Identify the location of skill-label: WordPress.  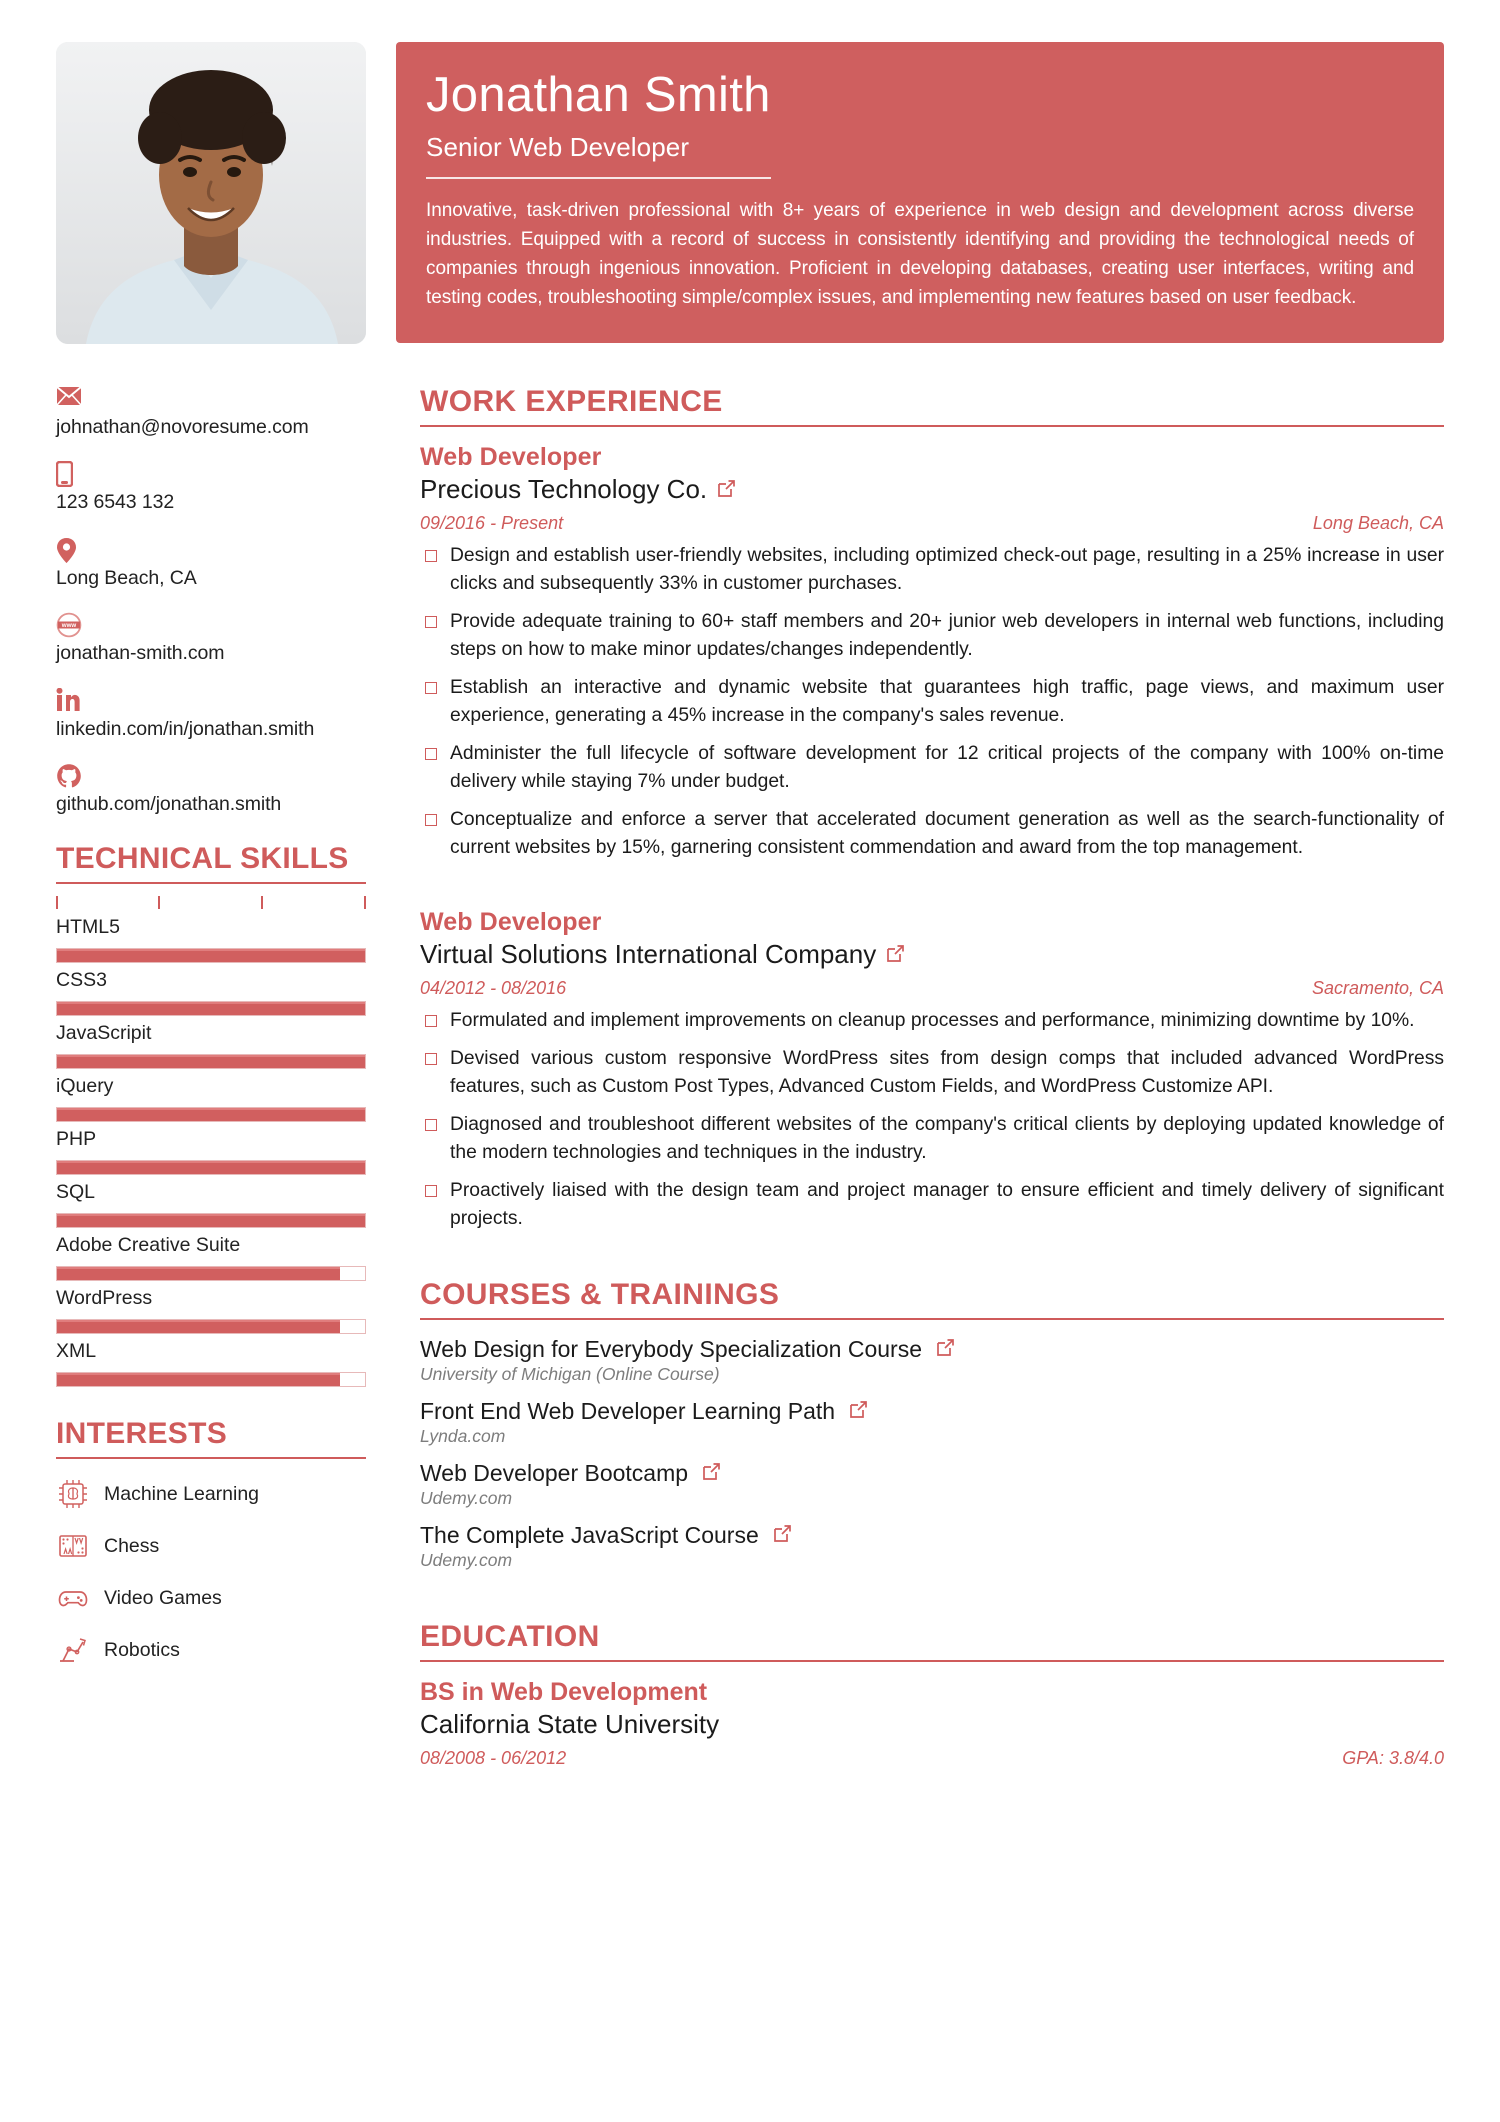
(104, 1298).